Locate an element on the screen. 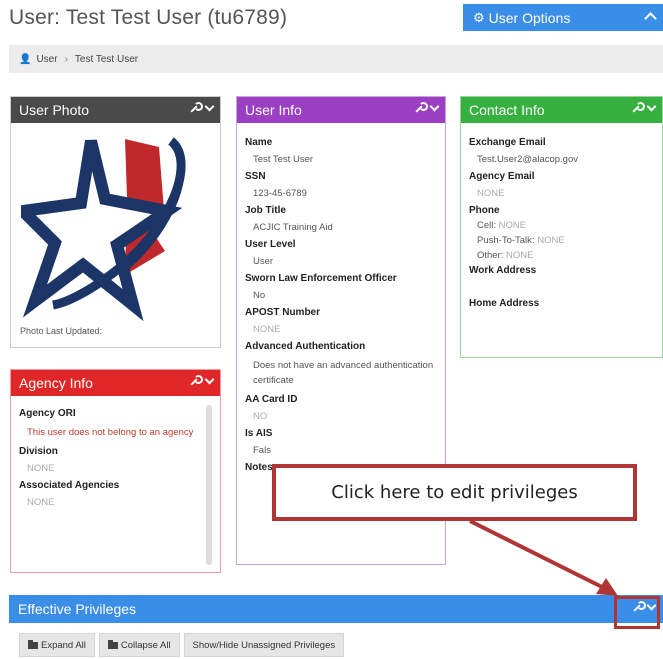  field-value: NONE is located at coordinates (267, 329).